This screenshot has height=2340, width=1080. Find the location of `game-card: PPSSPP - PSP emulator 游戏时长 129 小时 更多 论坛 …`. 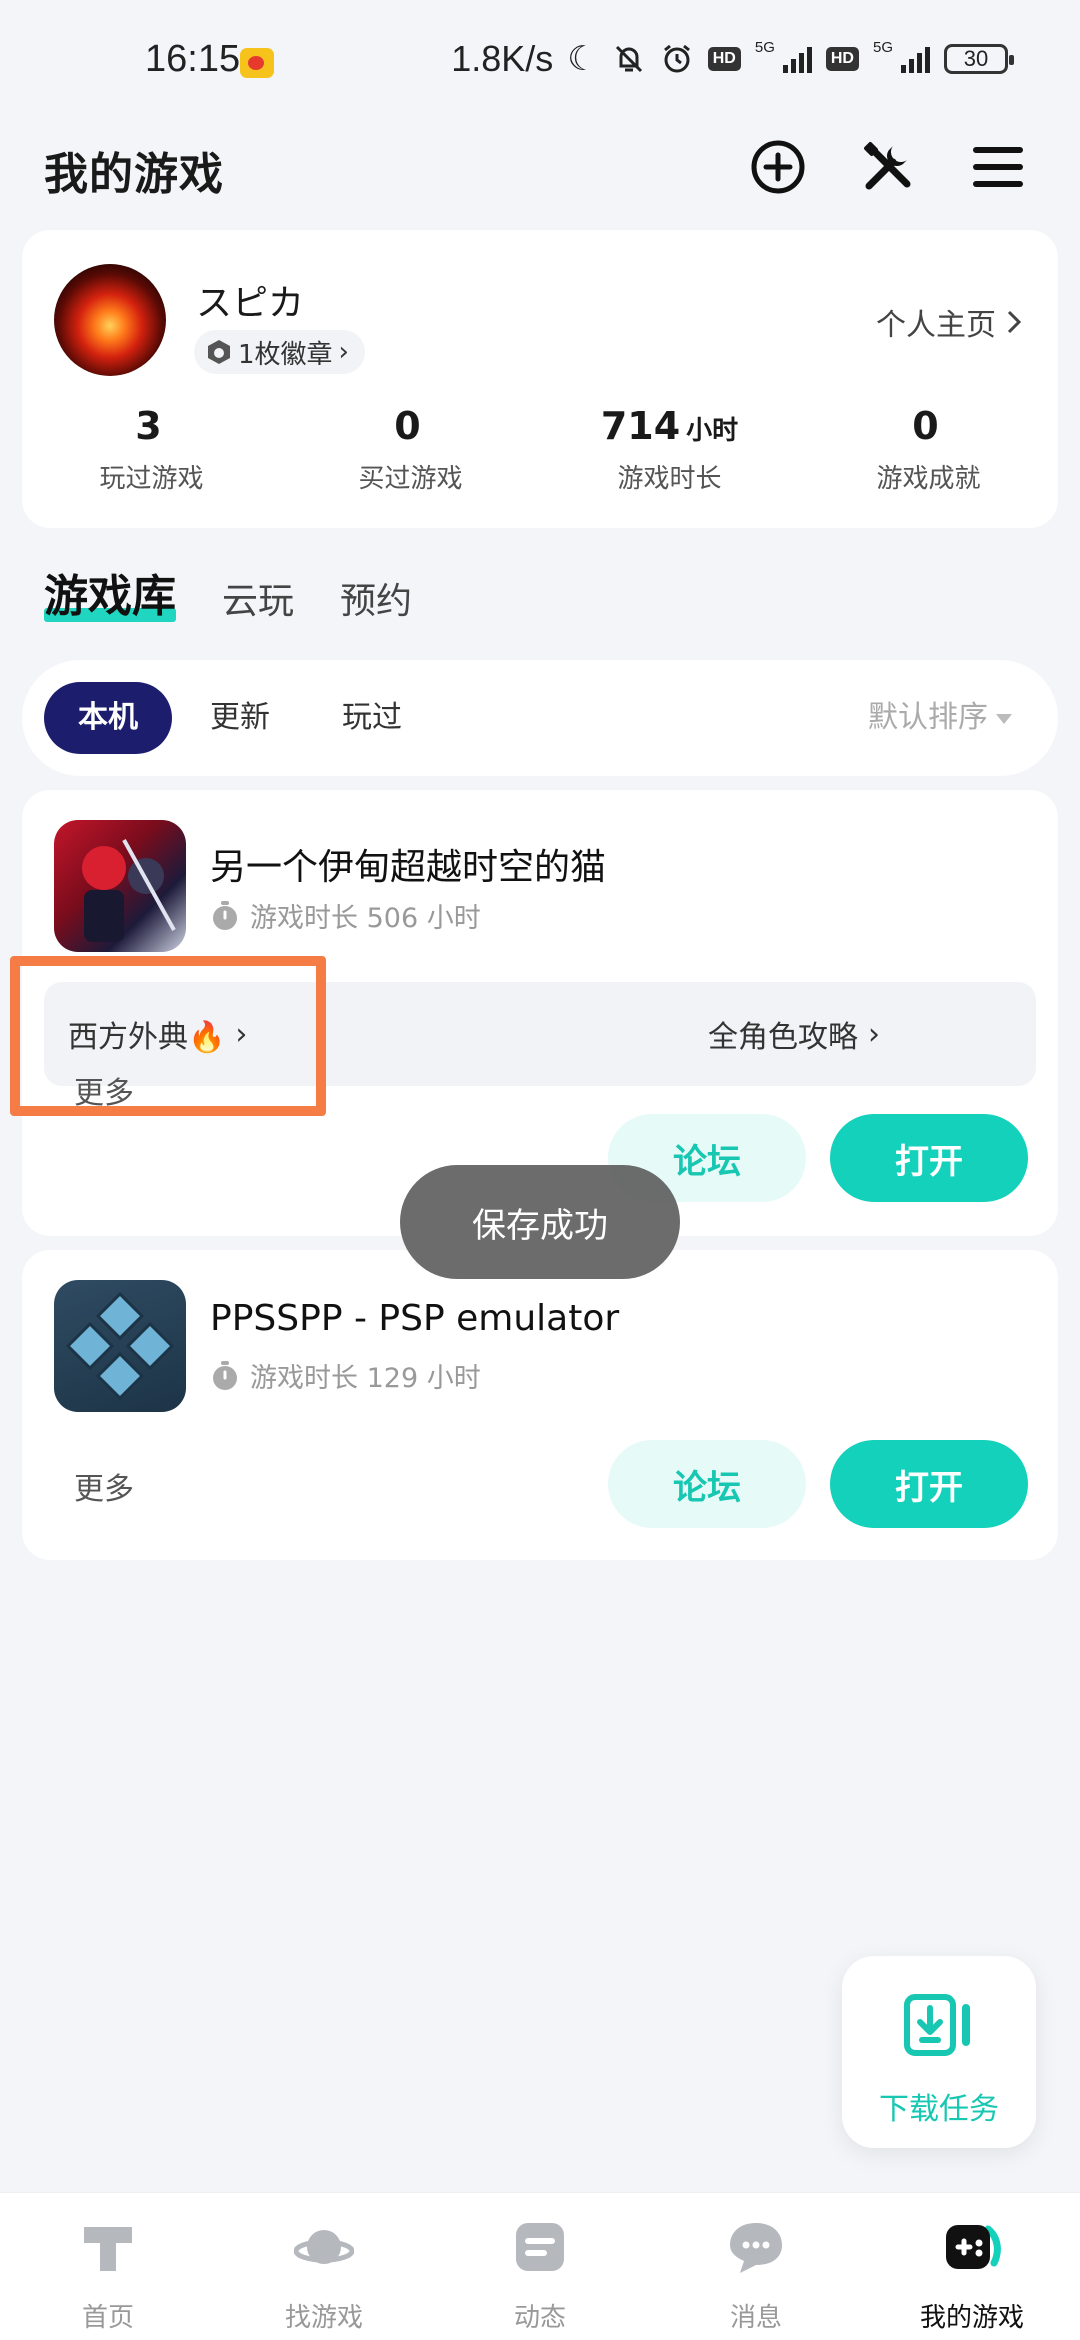

game-card: PPSSPP - PSP emulator 游戏时长 129 小时 更多 论坛 … is located at coordinates (540, 1405).